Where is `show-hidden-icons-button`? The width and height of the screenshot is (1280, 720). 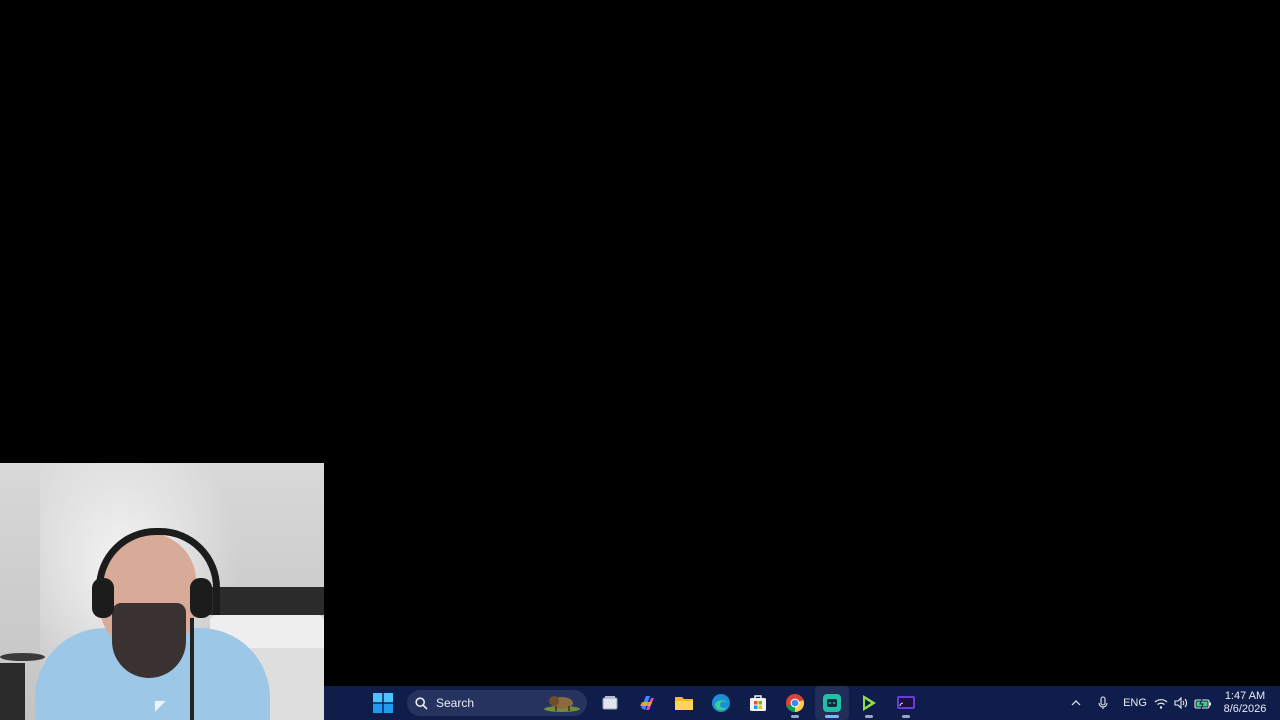
show-hidden-icons-button is located at coordinates (1076, 703).